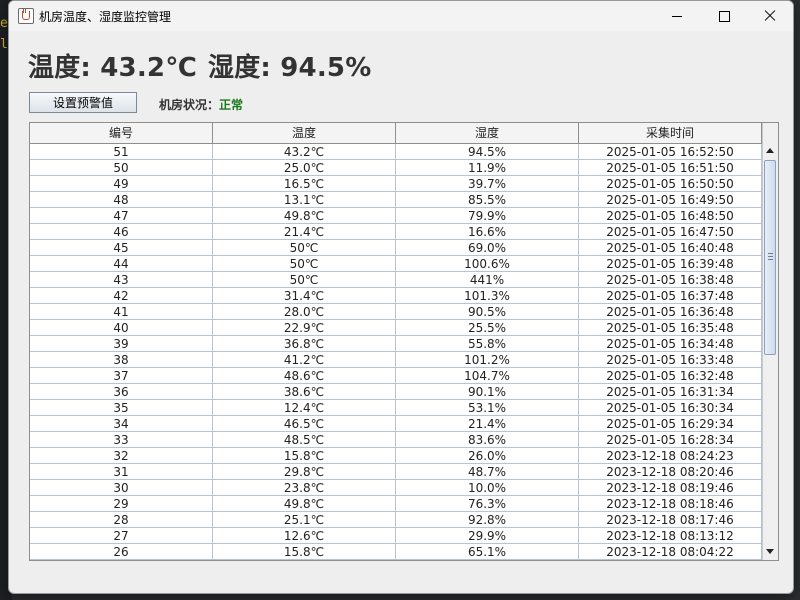 This screenshot has width=800, height=600. What do you see at coordinates (121, 344) in the screenshot?
I see `table-cell: 39` at bounding box center [121, 344].